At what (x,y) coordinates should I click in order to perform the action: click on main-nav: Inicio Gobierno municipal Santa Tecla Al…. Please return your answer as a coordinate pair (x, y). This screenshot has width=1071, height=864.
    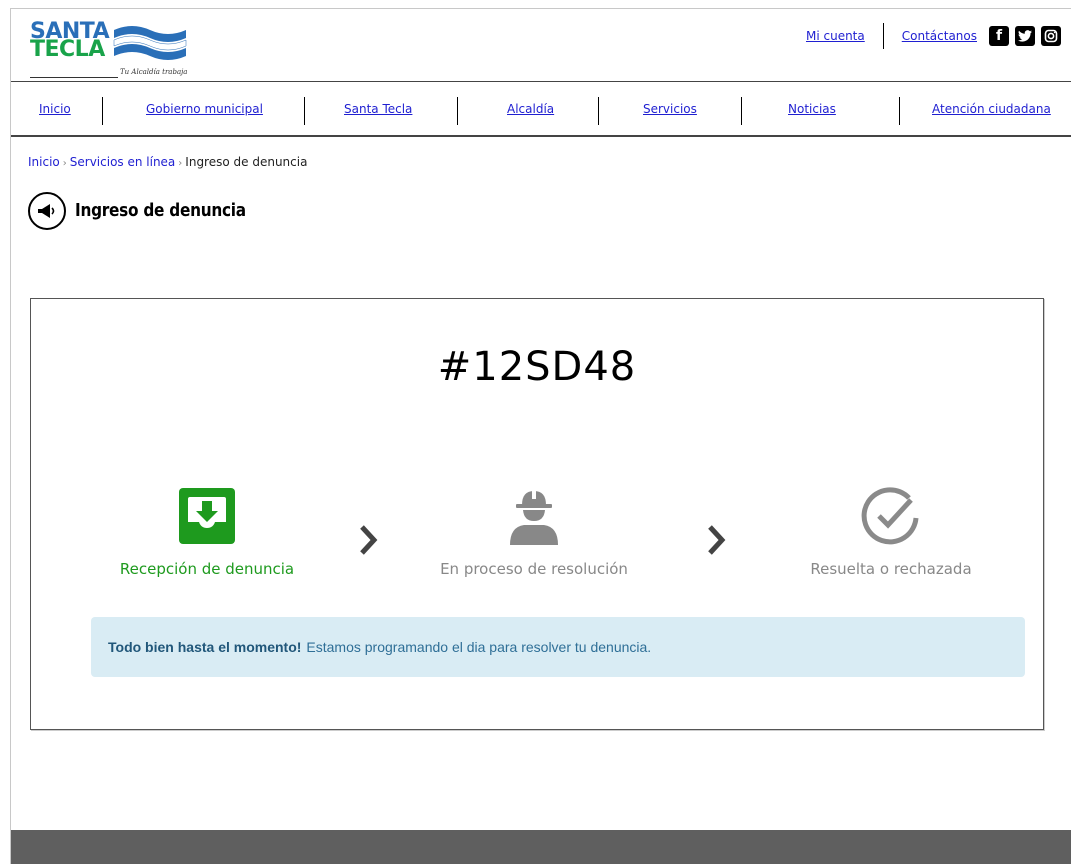
    Looking at the image, I should click on (541, 117).